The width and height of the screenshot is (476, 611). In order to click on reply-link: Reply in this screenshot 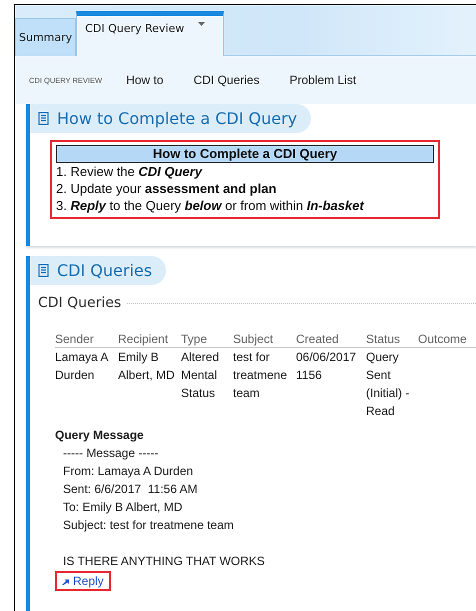, I will do `click(83, 581)`.